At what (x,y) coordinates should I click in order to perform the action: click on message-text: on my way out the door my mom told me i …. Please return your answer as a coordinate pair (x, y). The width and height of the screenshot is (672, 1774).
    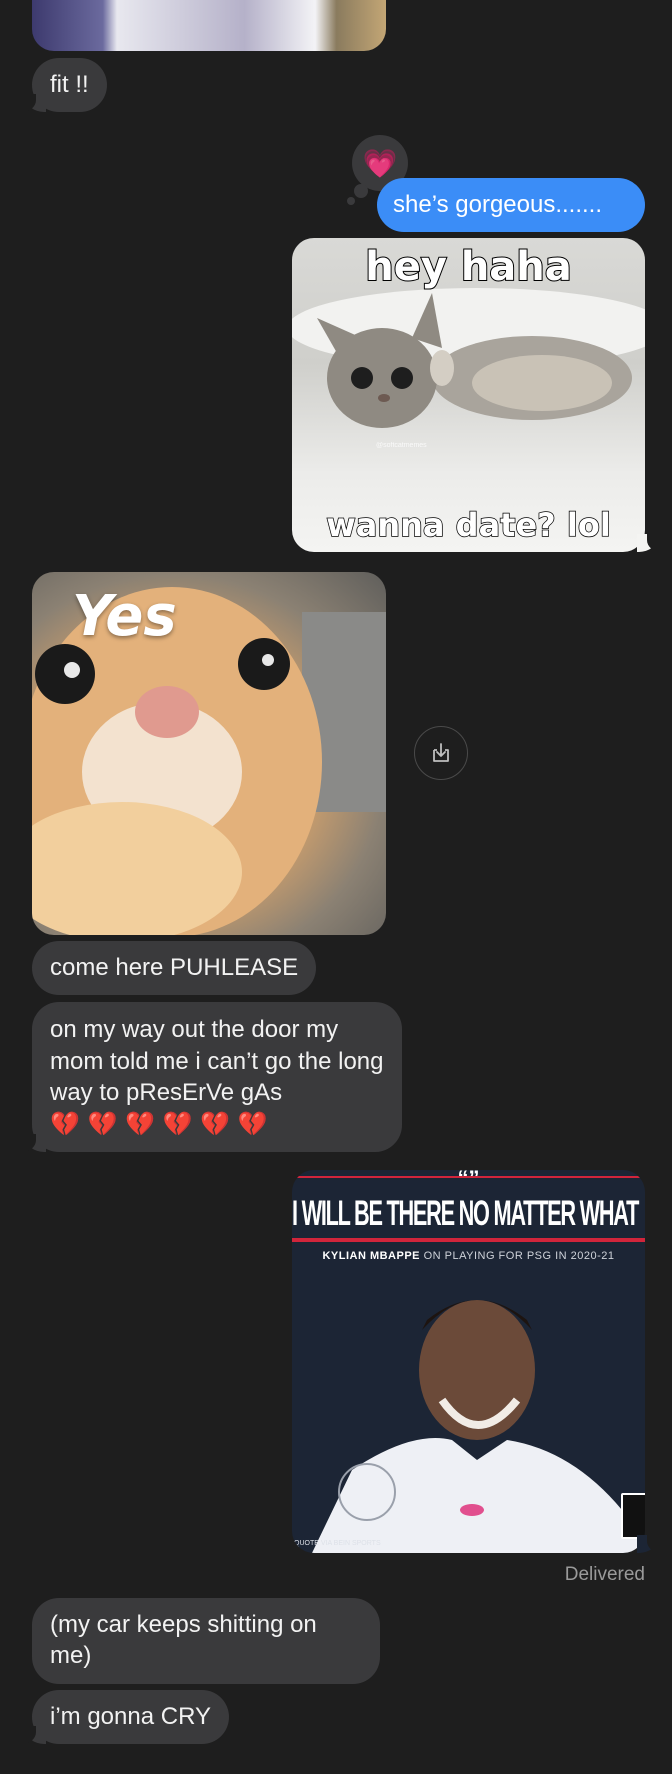
    Looking at the image, I should click on (217, 1061).